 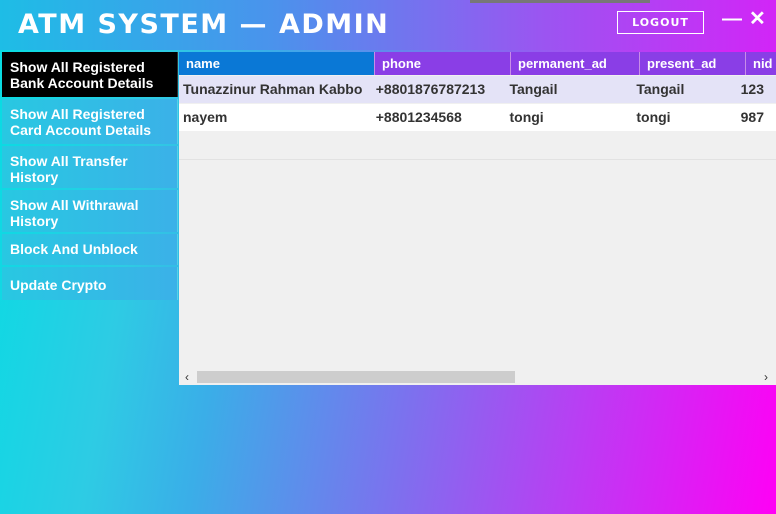 I want to click on column-header-nid: nid, so click(x=761, y=63).